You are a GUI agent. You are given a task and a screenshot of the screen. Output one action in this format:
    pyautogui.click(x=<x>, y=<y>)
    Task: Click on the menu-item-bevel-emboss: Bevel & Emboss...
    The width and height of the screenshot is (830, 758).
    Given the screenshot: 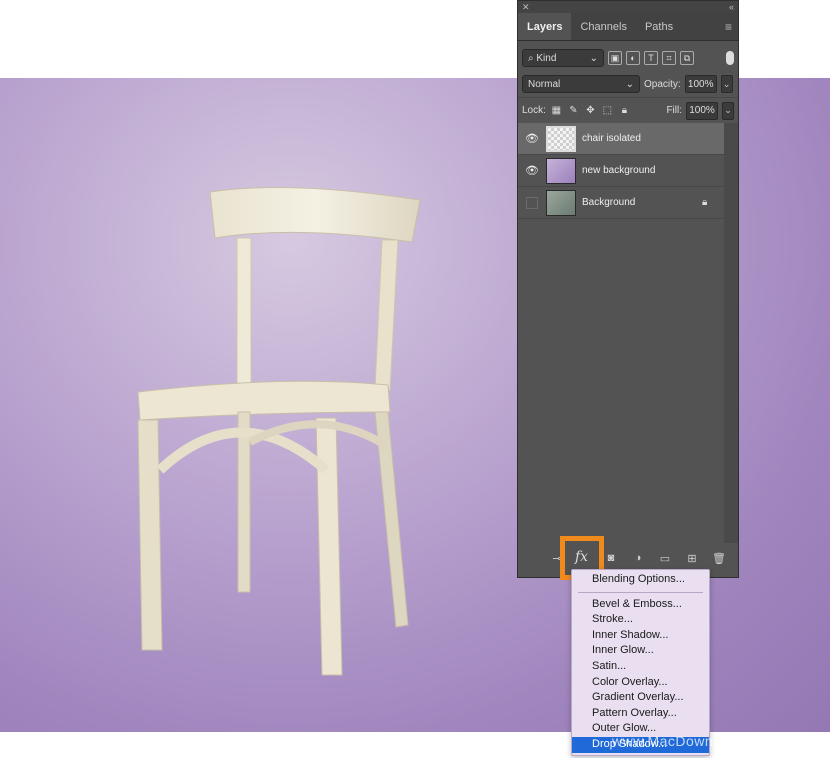 What is the action you would take?
    pyautogui.click(x=640, y=605)
    